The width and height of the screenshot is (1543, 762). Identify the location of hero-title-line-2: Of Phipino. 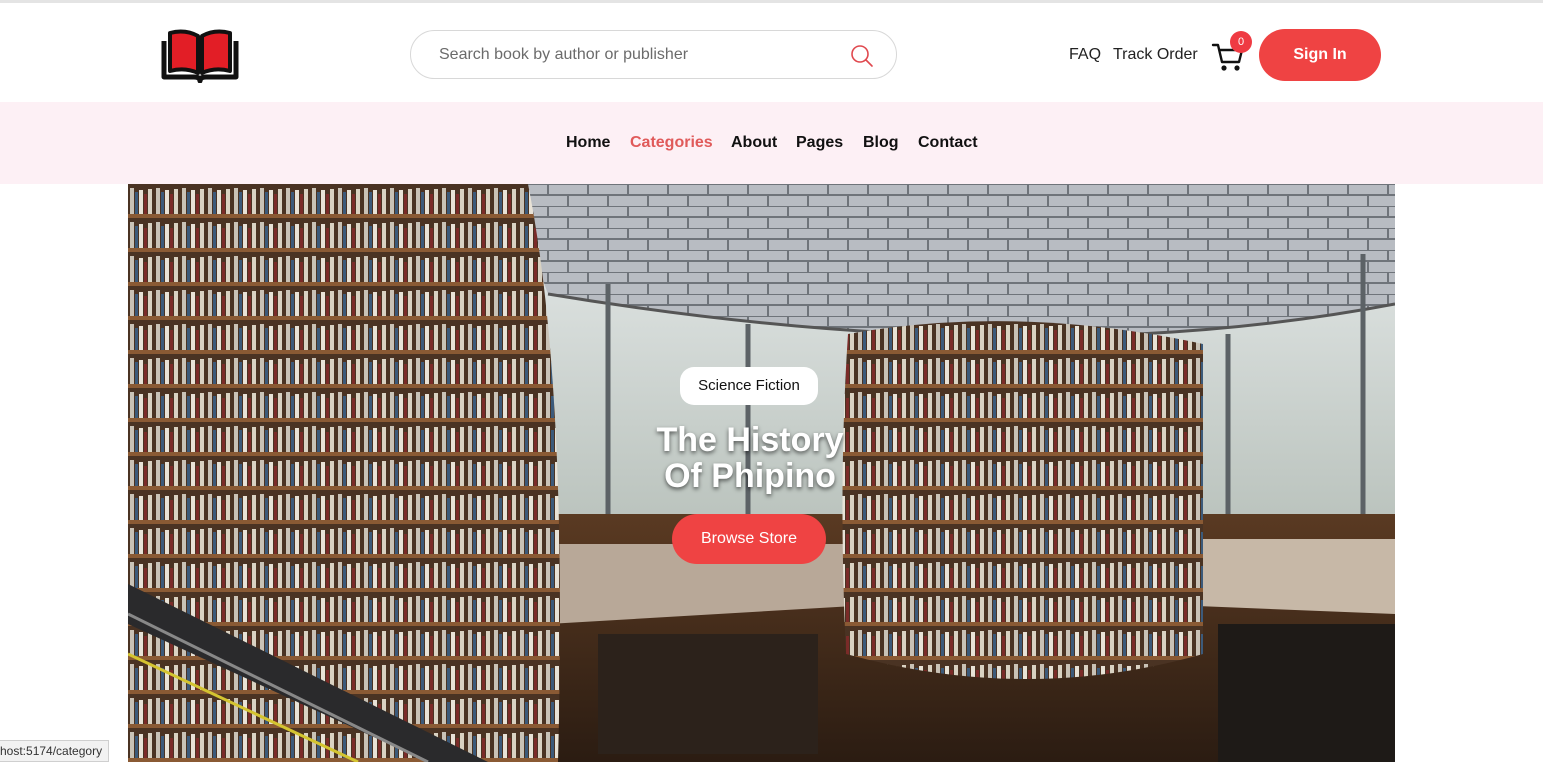
(750, 476).